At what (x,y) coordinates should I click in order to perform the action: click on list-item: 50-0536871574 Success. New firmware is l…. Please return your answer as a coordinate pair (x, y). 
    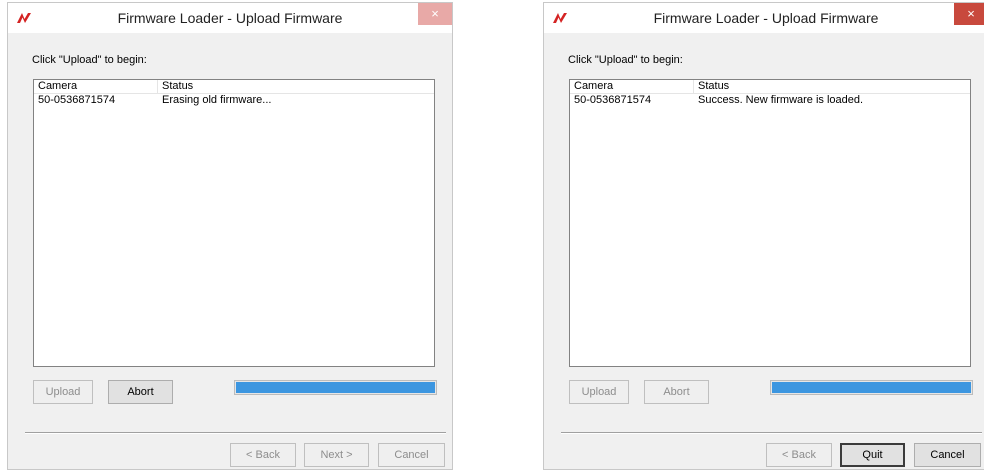
    Looking at the image, I should click on (770, 100).